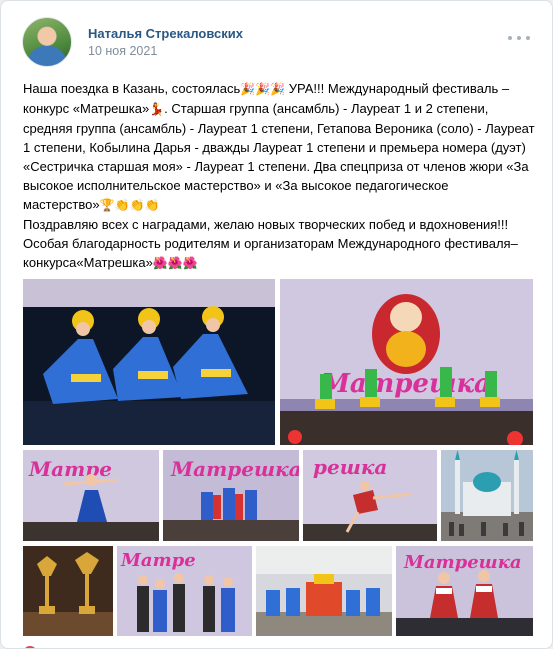  What do you see at coordinates (157, 109) in the screenshot?
I see `dancer-icon: 💃` at bounding box center [157, 109].